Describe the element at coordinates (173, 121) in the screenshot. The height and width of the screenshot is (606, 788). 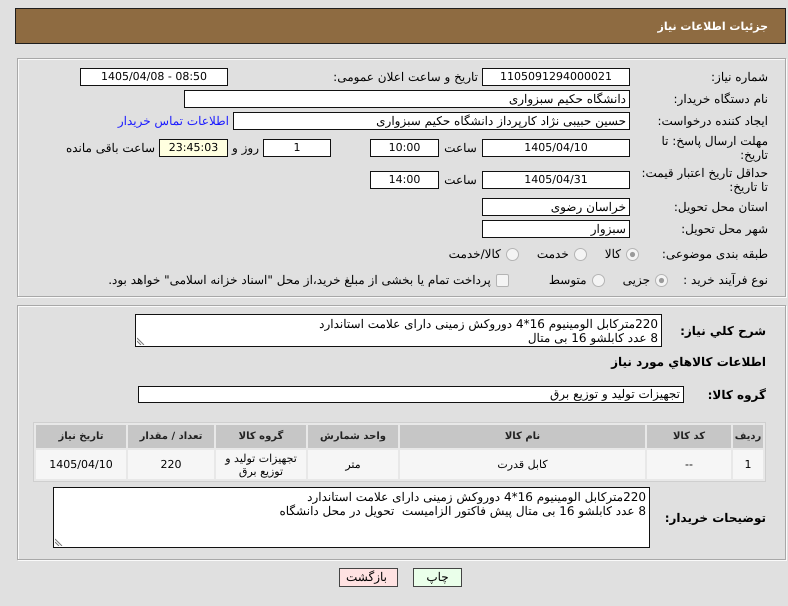
I see `buyer-contact-link: اطلاعات تماس خریدار` at that location.